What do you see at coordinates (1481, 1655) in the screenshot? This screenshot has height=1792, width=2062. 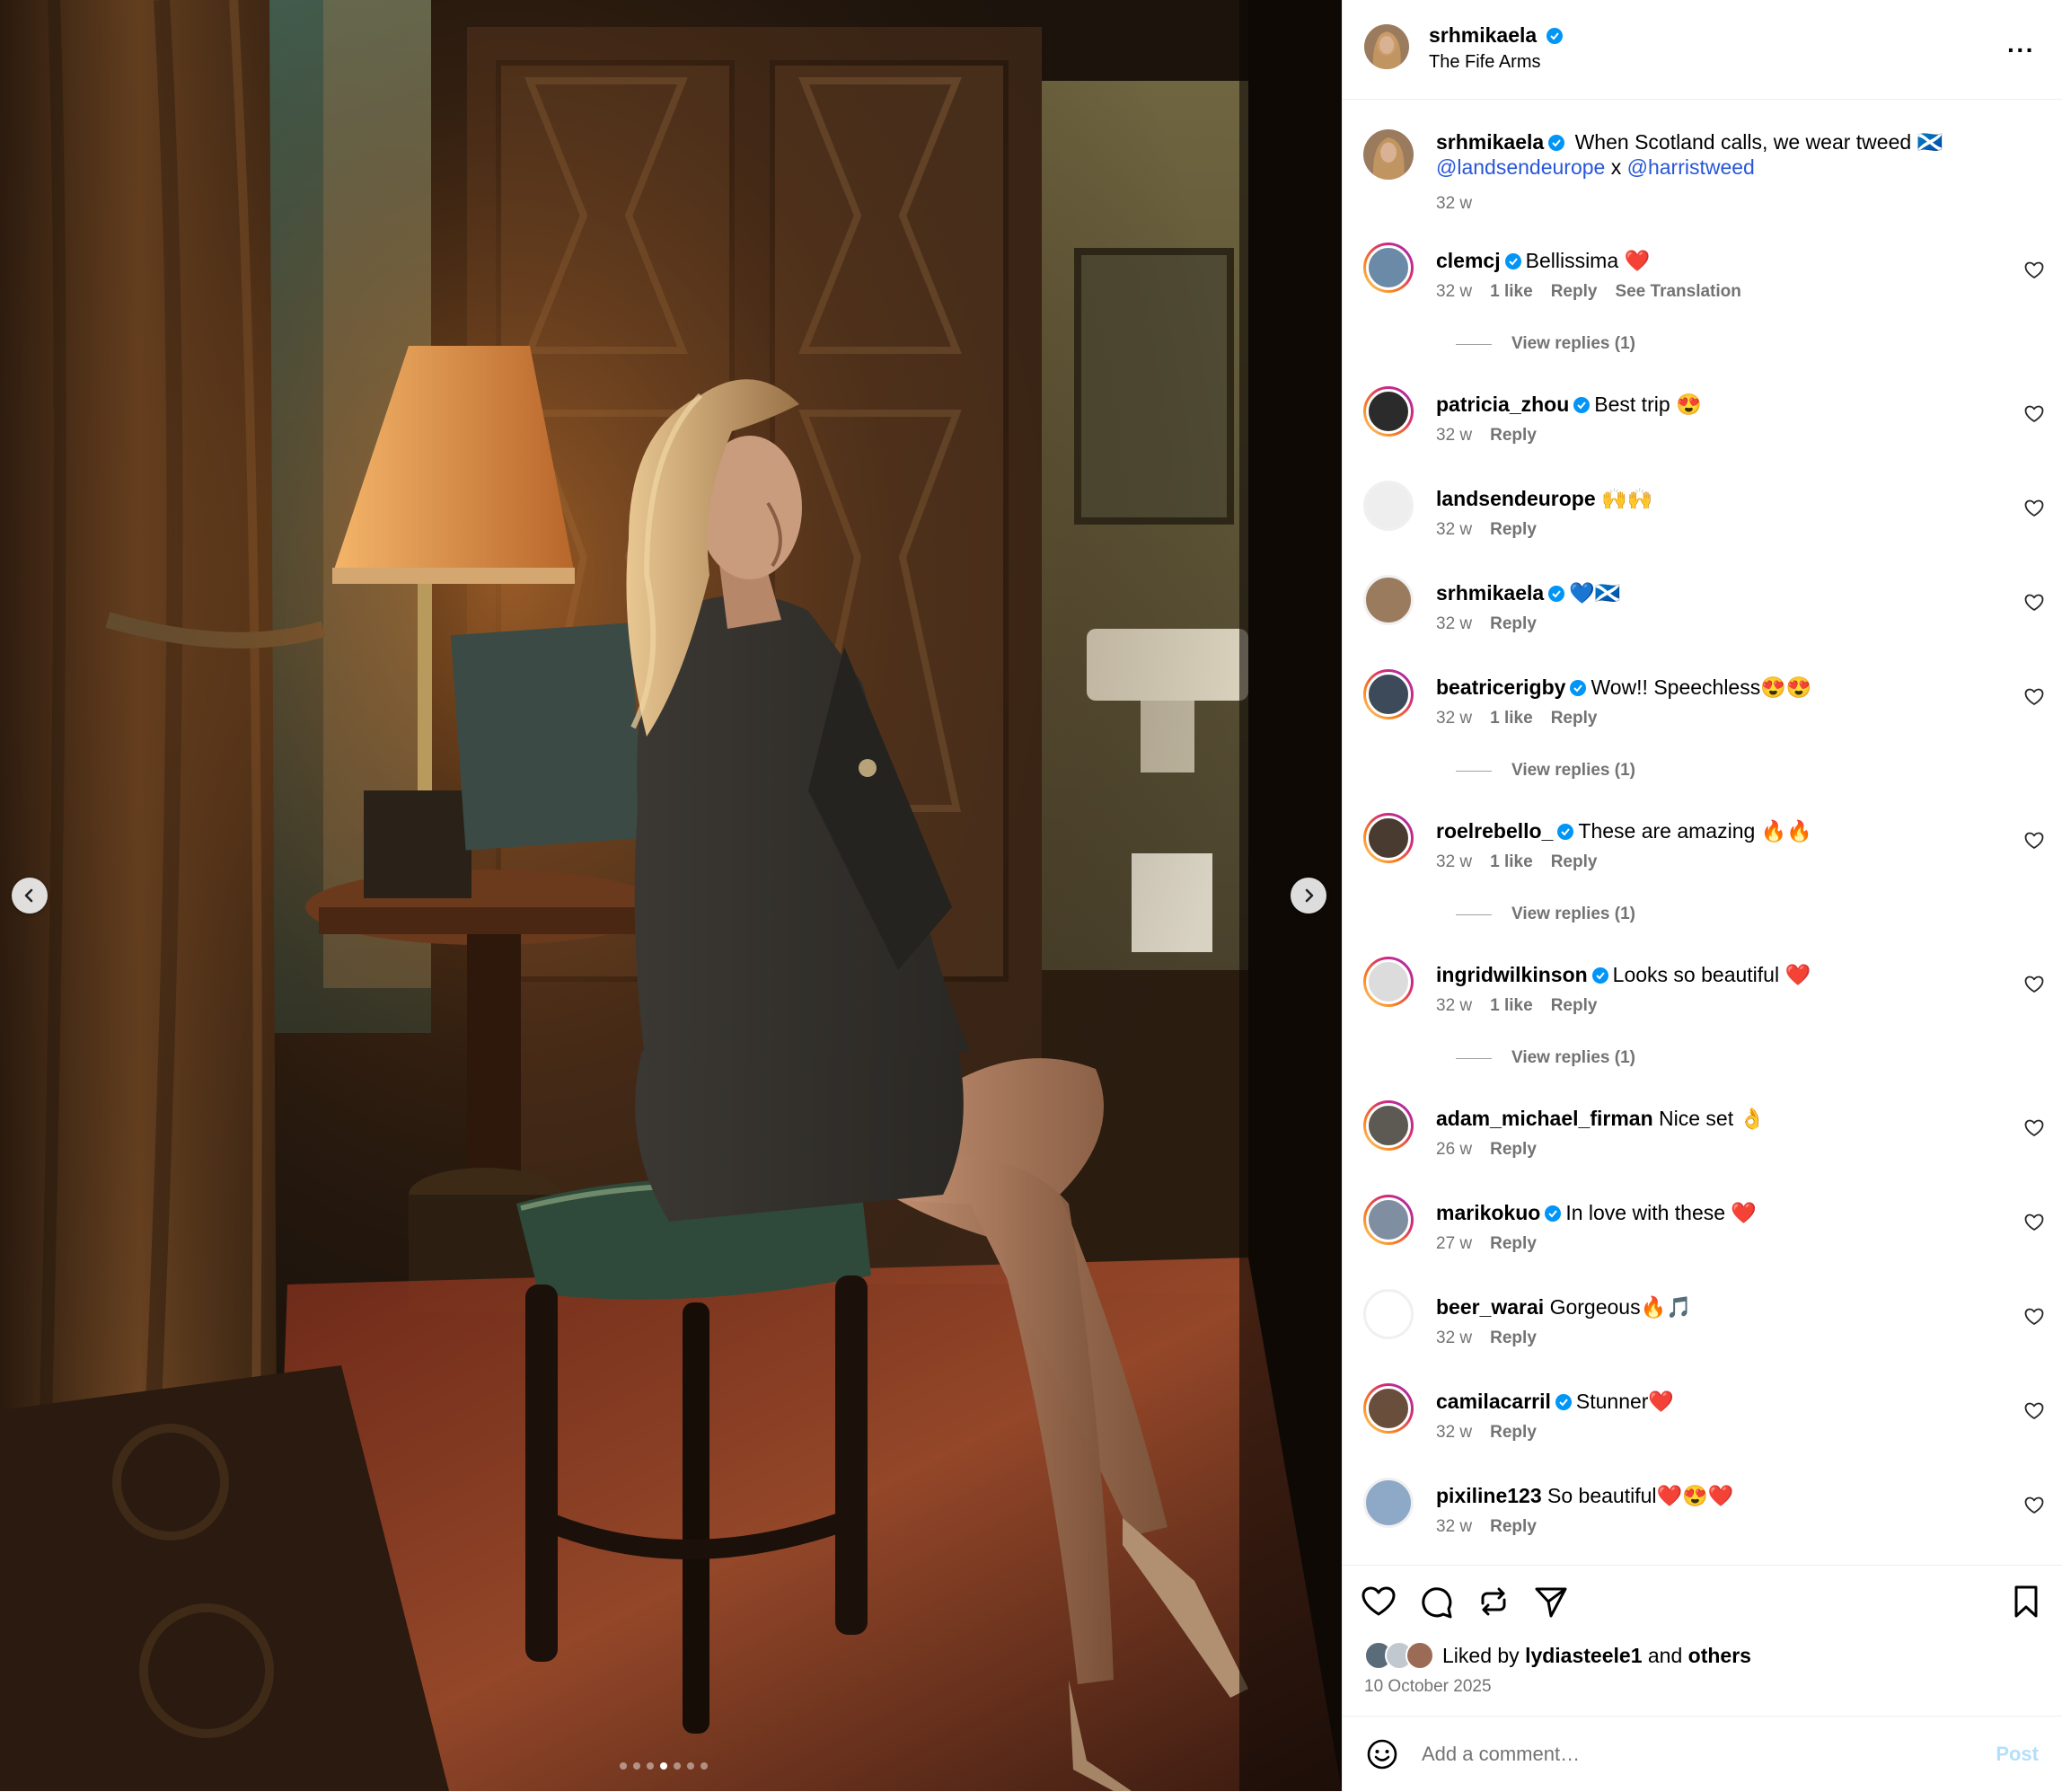 I see `liked-by-prefix: Liked by` at bounding box center [1481, 1655].